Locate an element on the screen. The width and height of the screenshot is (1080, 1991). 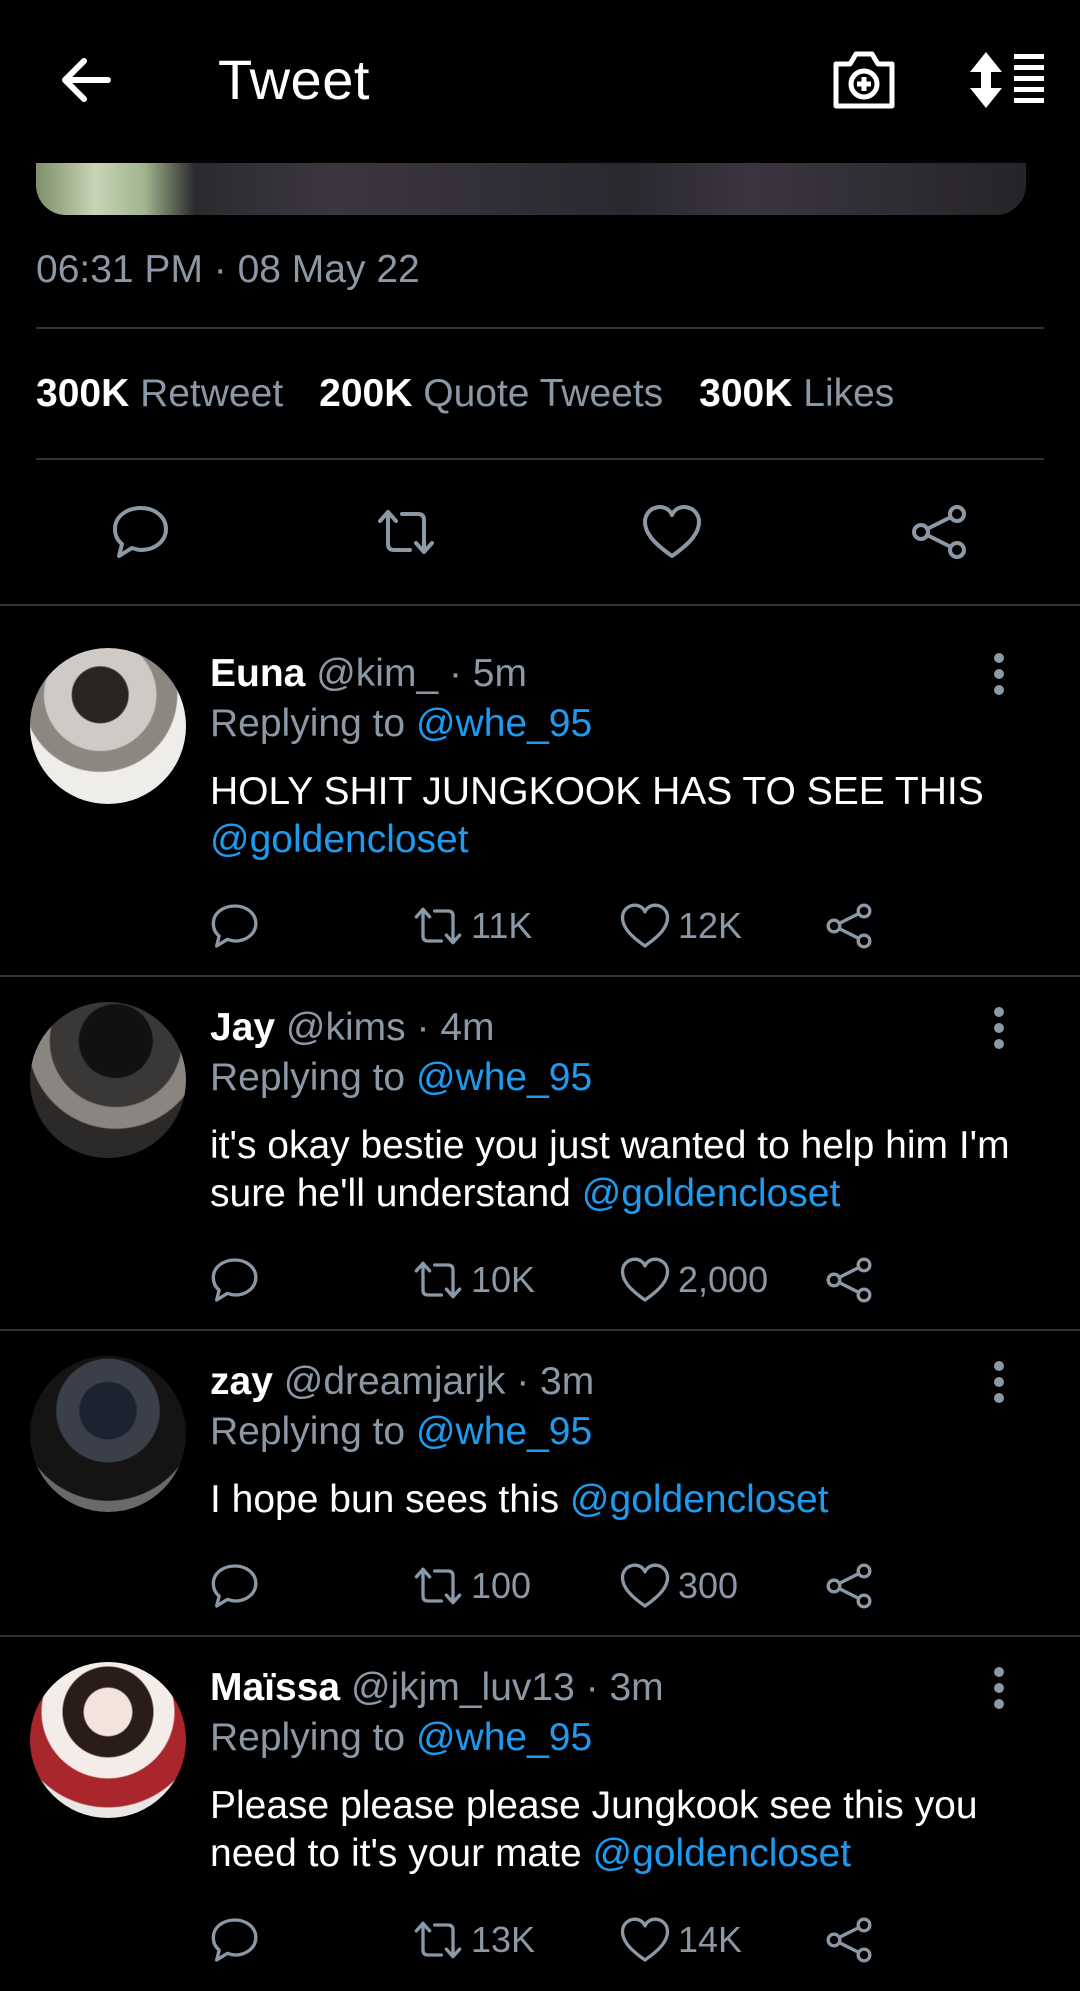
quote-count: 200K Quote Tweets is located at coordinates (491, 393).